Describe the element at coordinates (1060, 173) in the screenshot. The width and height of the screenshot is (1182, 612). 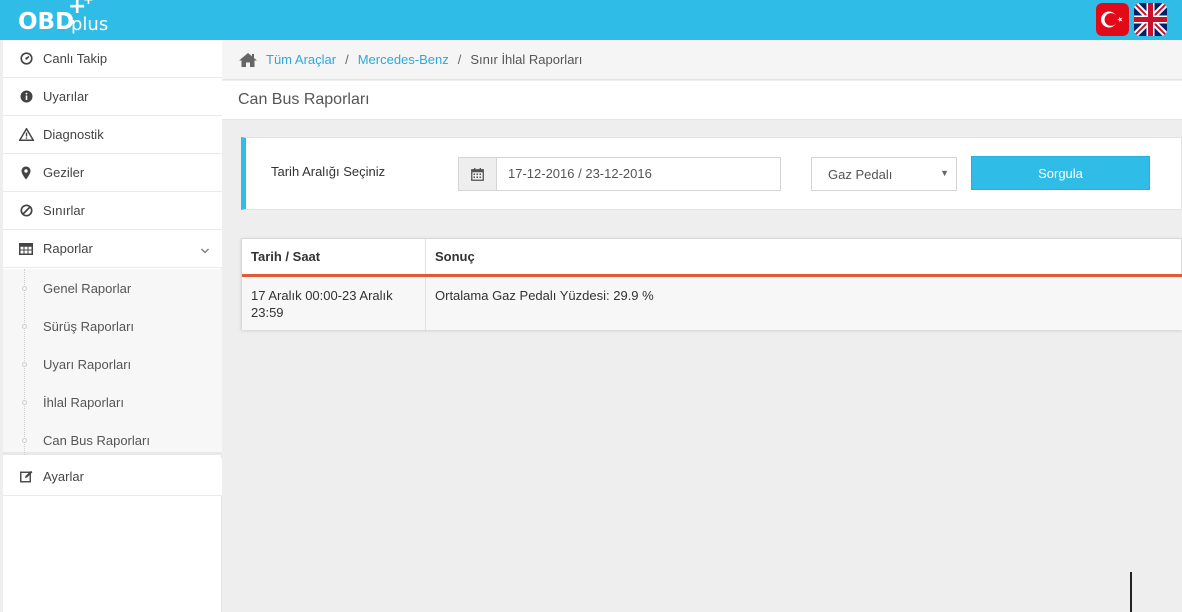
I see `sorgula-button: Sorgula` at that location.